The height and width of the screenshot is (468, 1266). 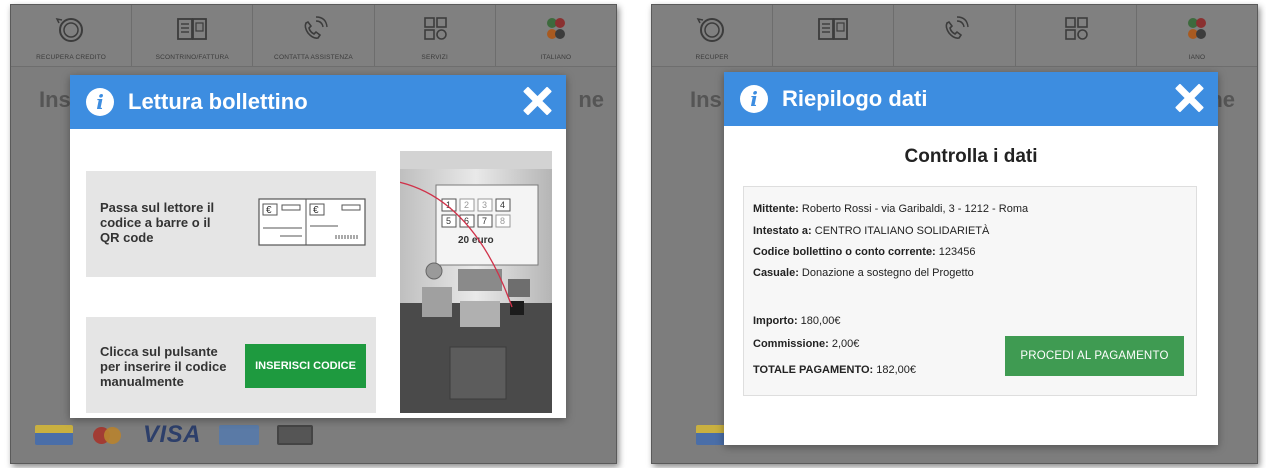 I want to click on importo-line: Importo: 180,00€, so click(x=796, y=321).